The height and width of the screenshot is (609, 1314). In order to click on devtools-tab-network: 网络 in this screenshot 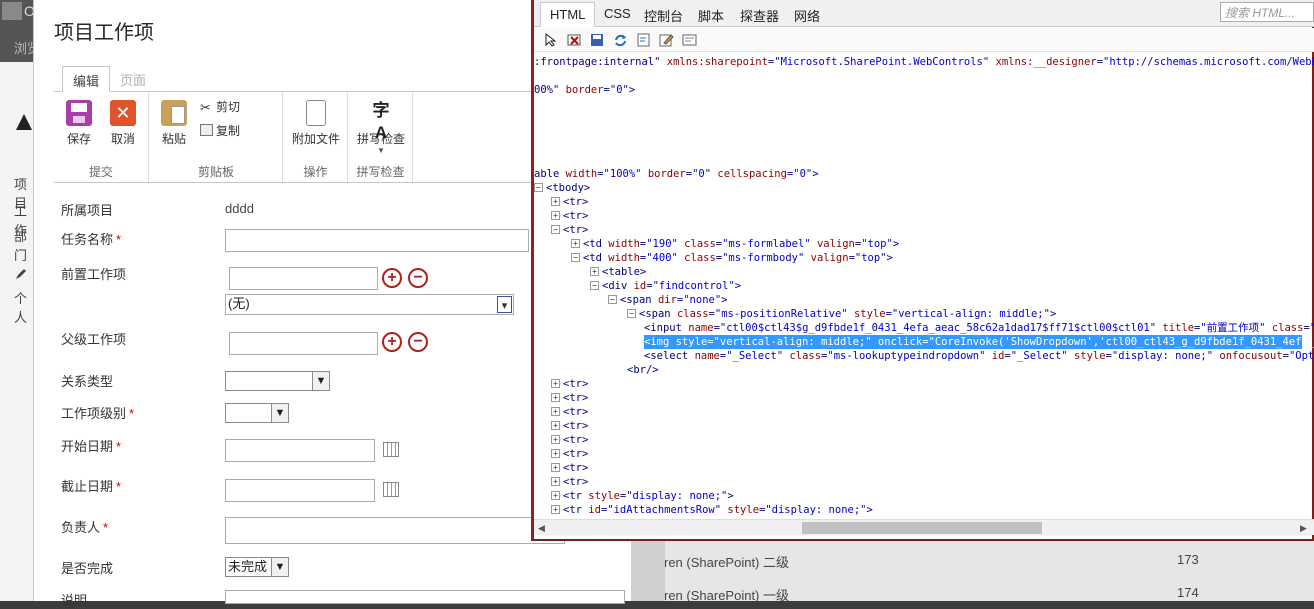, I will do `click(807, 15)`.